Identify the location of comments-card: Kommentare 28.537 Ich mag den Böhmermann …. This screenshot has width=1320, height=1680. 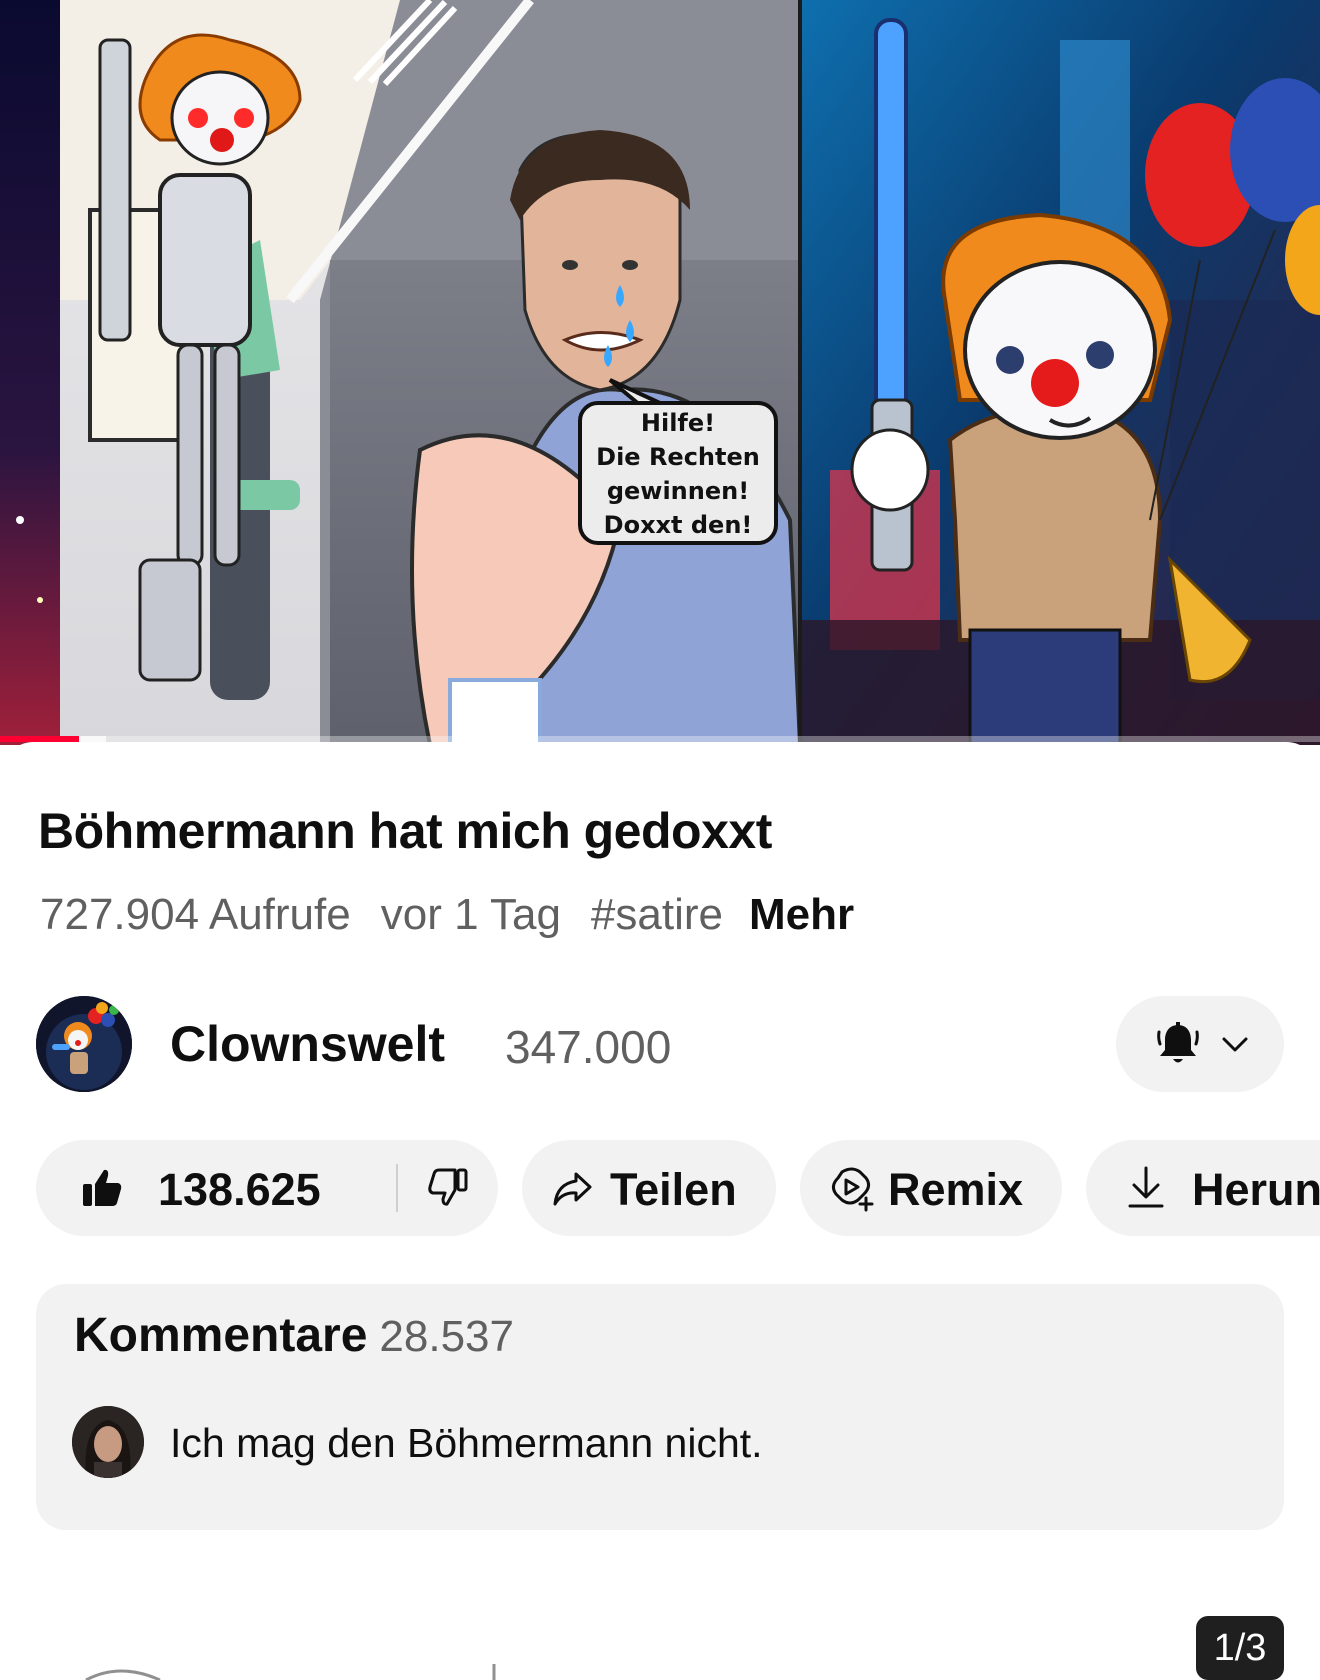
(660, 1407).